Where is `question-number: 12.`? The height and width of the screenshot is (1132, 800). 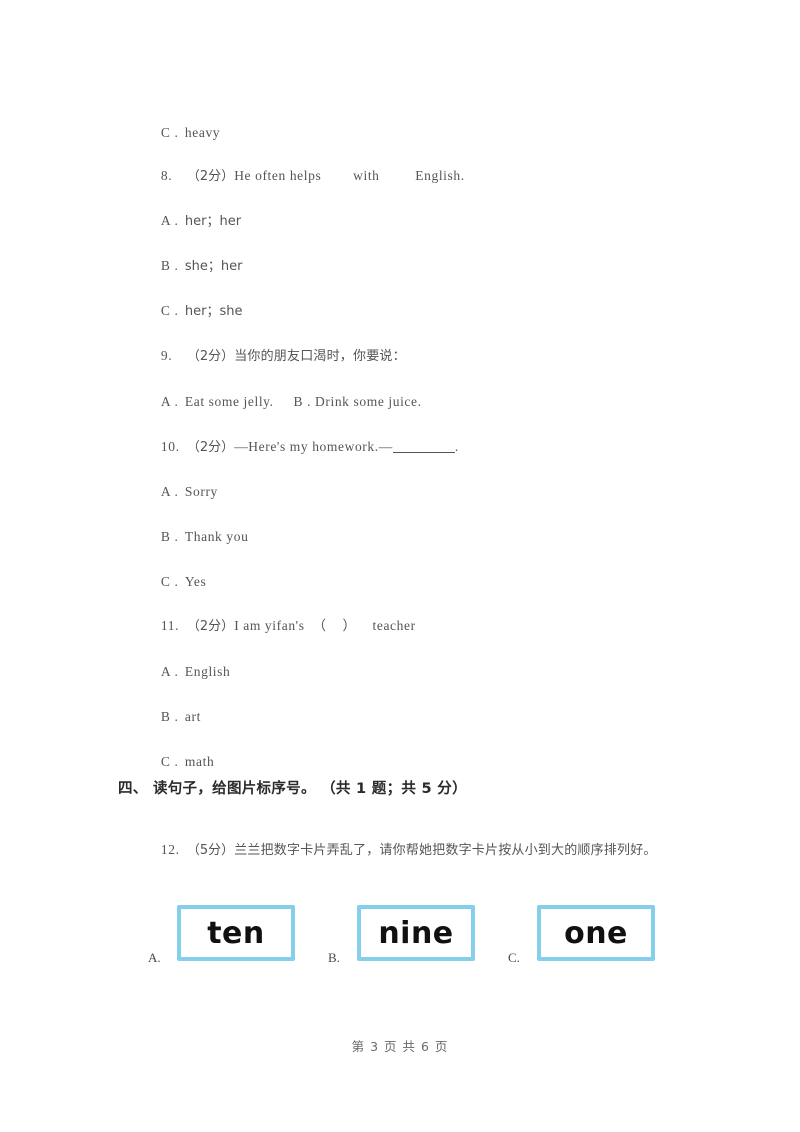 question-number: 12. is located at coordinates (170, 849).